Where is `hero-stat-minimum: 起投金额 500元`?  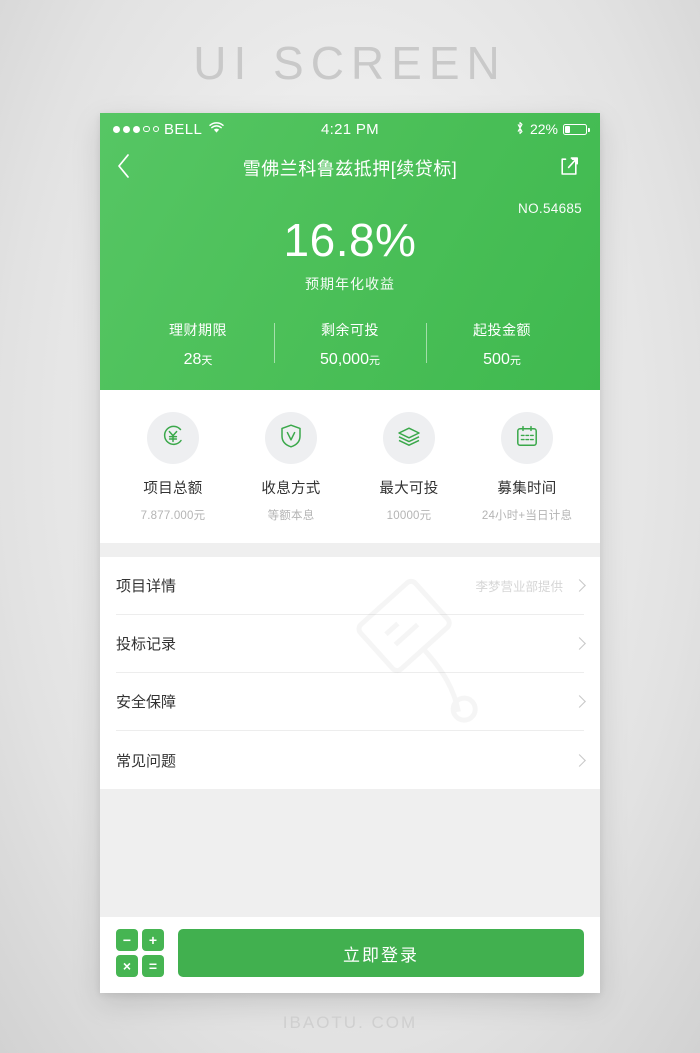 hero-stat-minimum: 起投金额 500元 is located at coordinates (502, 344).